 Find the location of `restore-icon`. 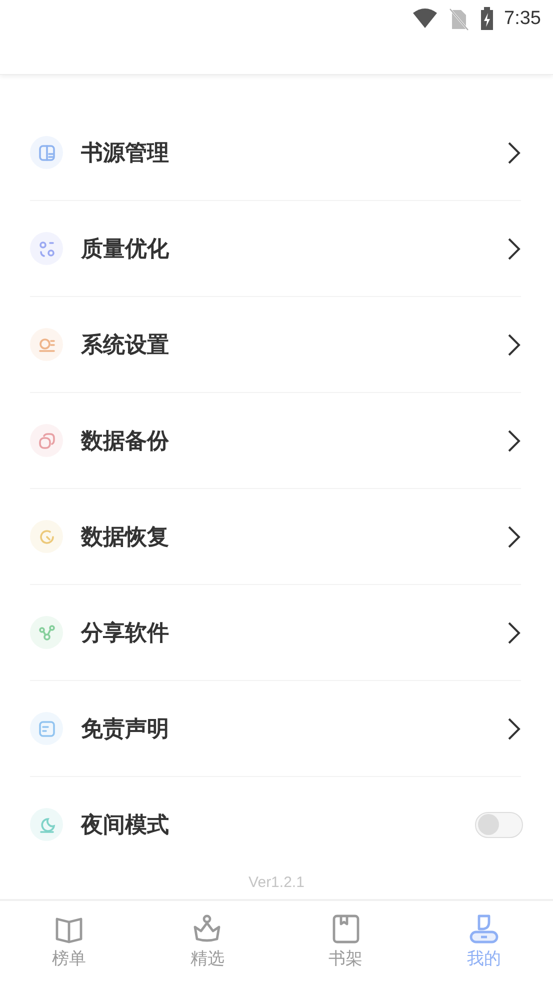

restore-icon is located at coordinates (47, 537).